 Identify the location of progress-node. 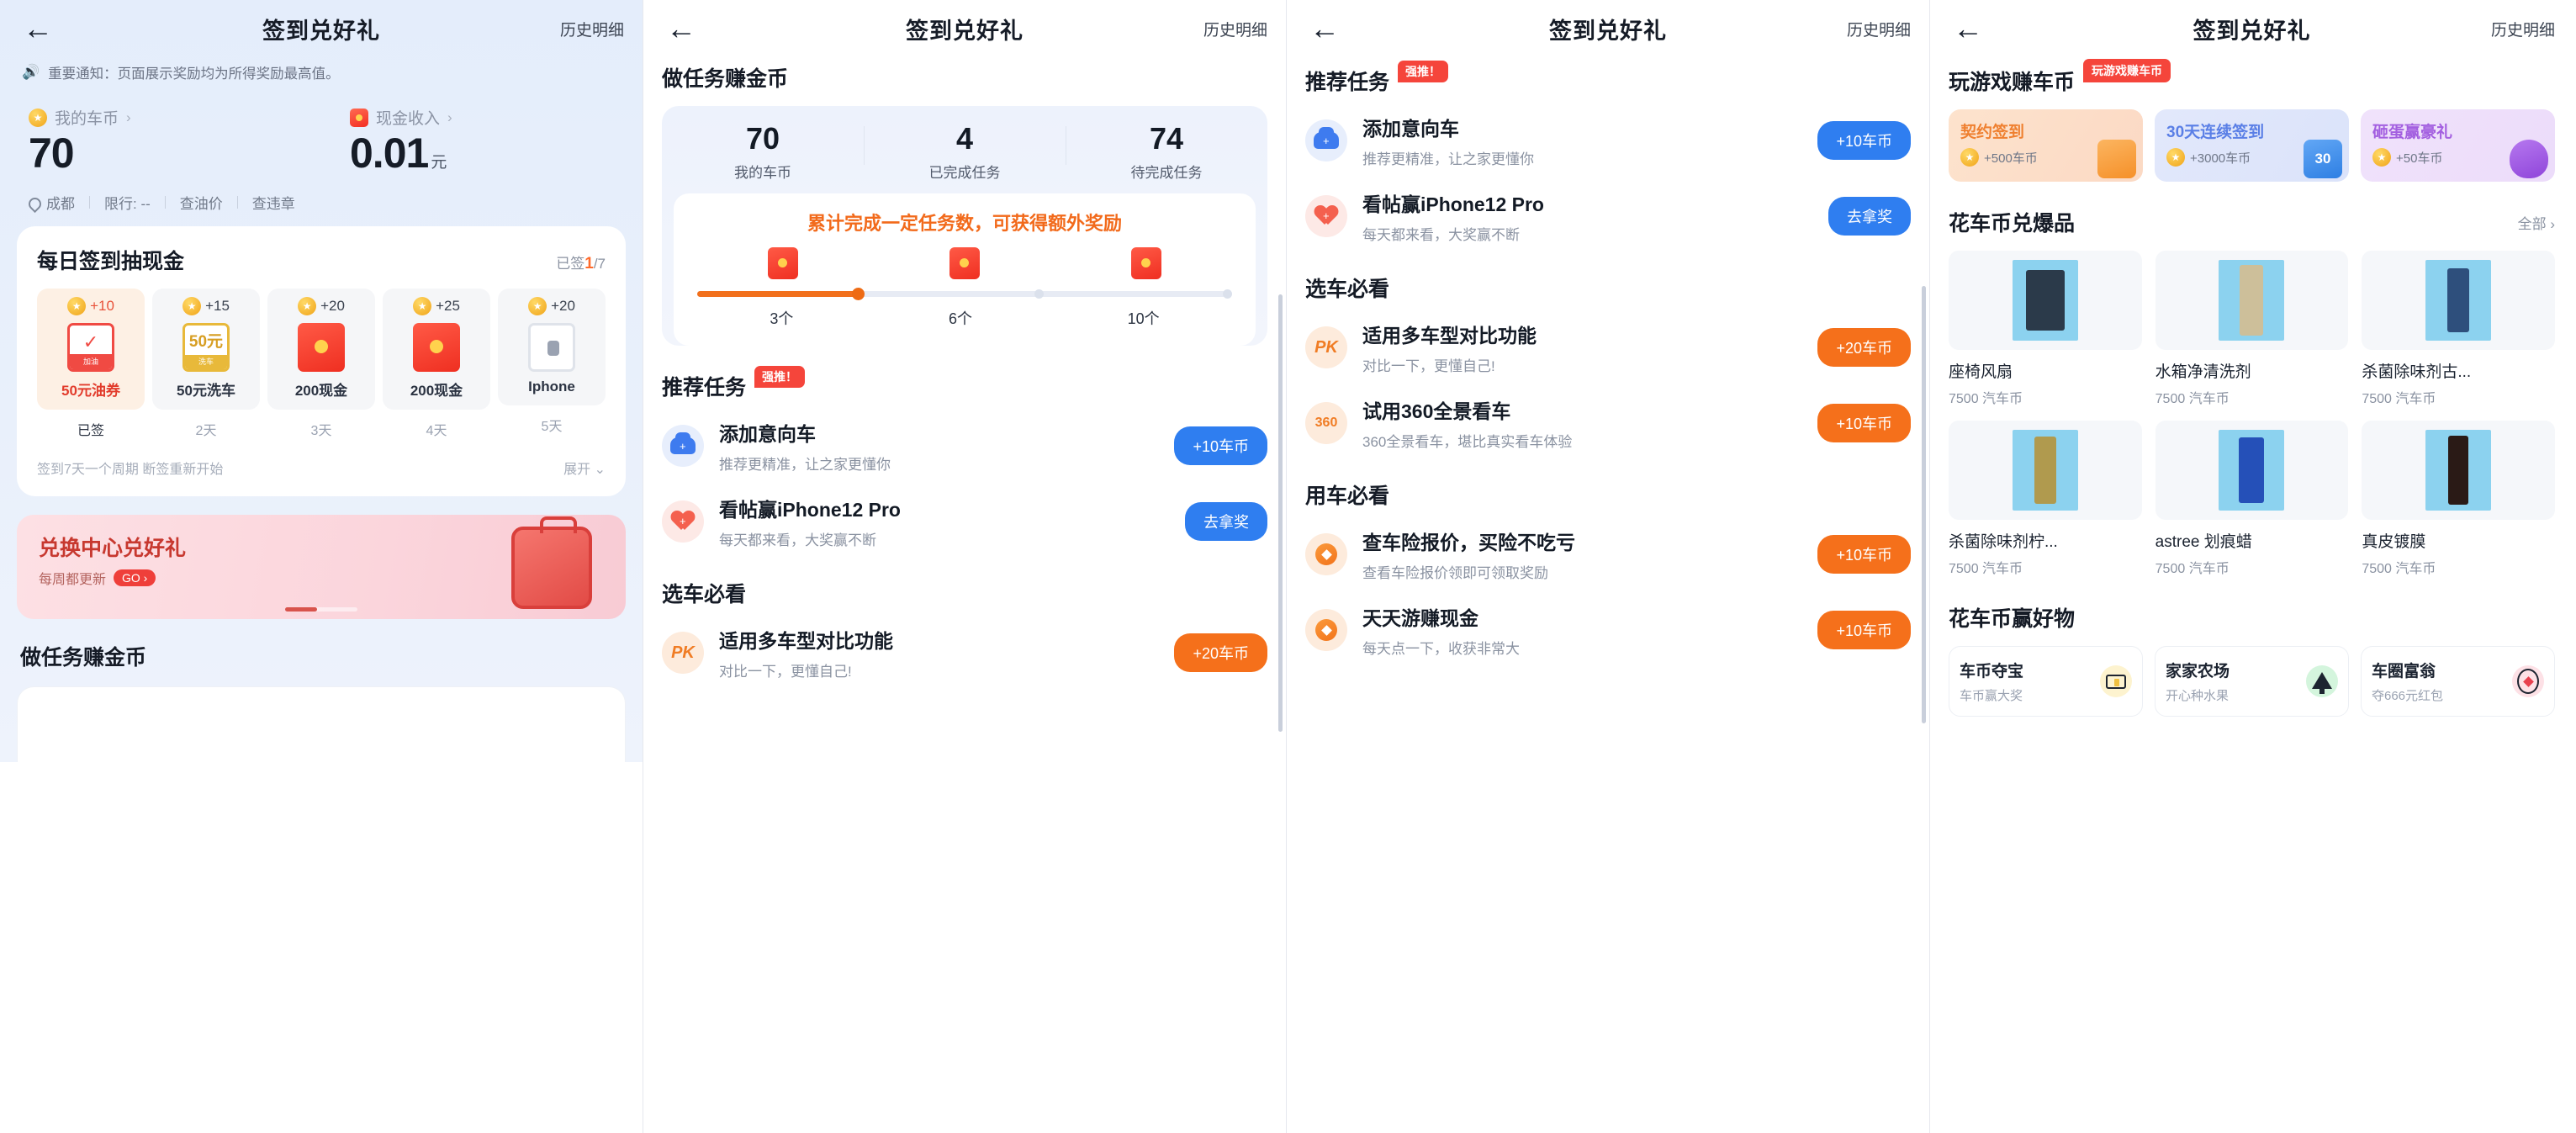
(1227, 294).